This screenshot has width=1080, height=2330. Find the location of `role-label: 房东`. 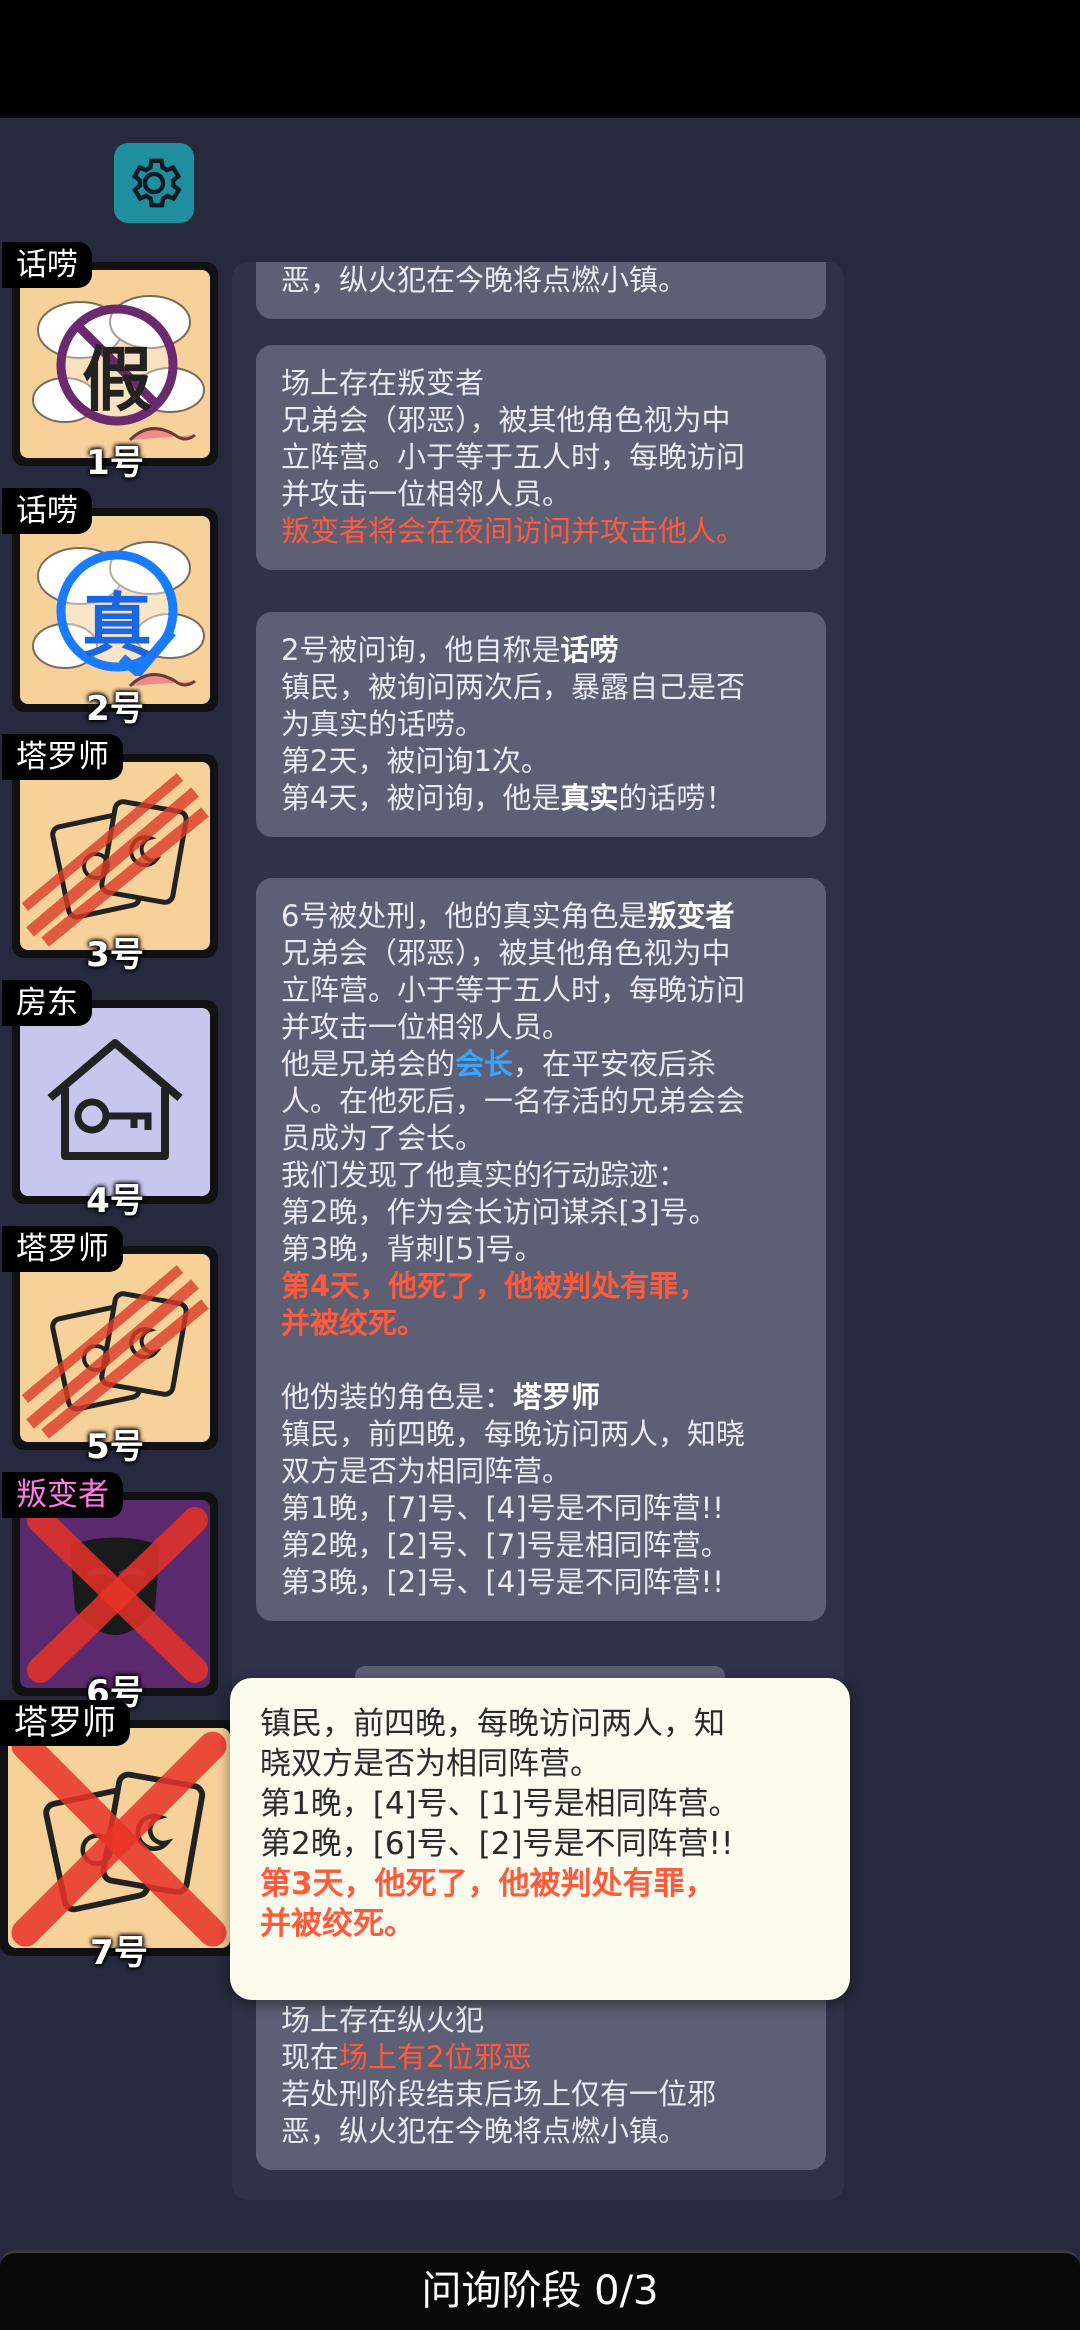

role-label: 房东 is located at coordinates (47, 1003).